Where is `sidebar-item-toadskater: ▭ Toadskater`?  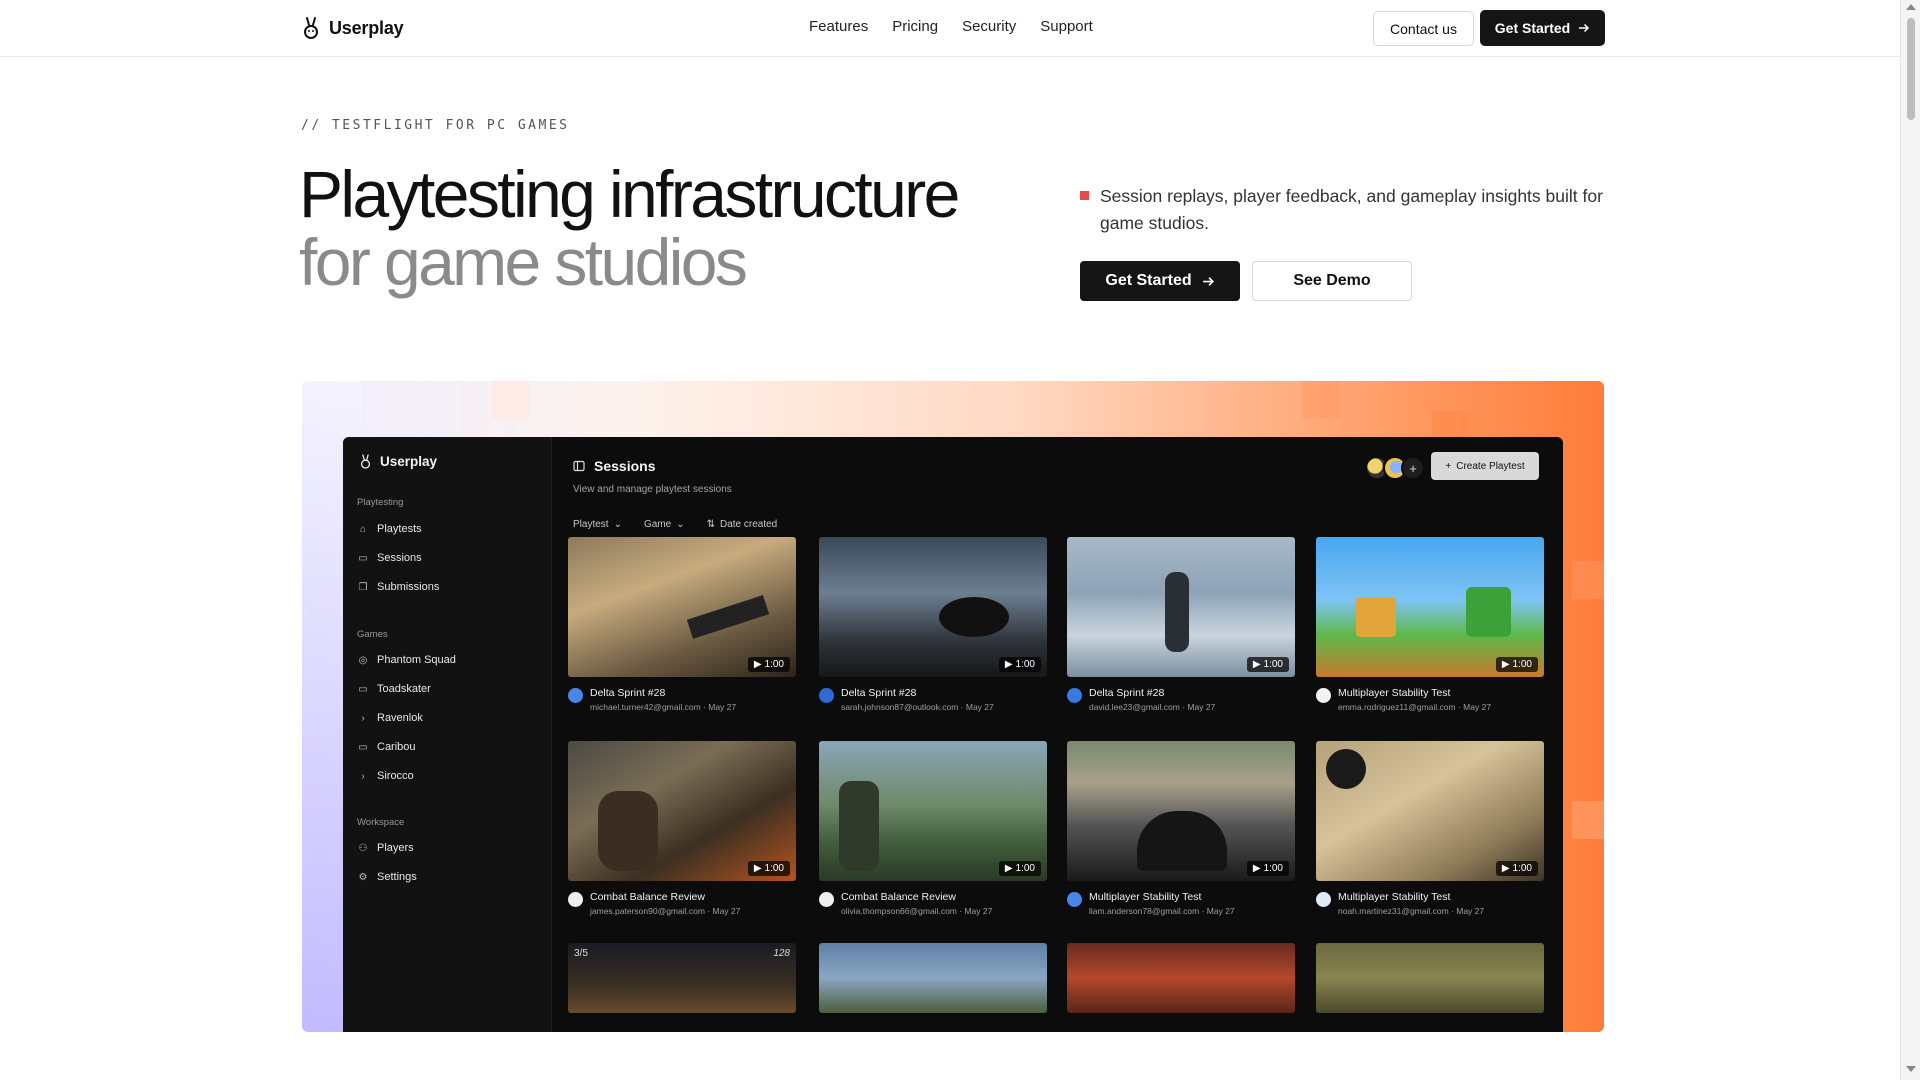 sidebar-item-toadskater: ▭ Toadskater is located at coordinates (394, 689).